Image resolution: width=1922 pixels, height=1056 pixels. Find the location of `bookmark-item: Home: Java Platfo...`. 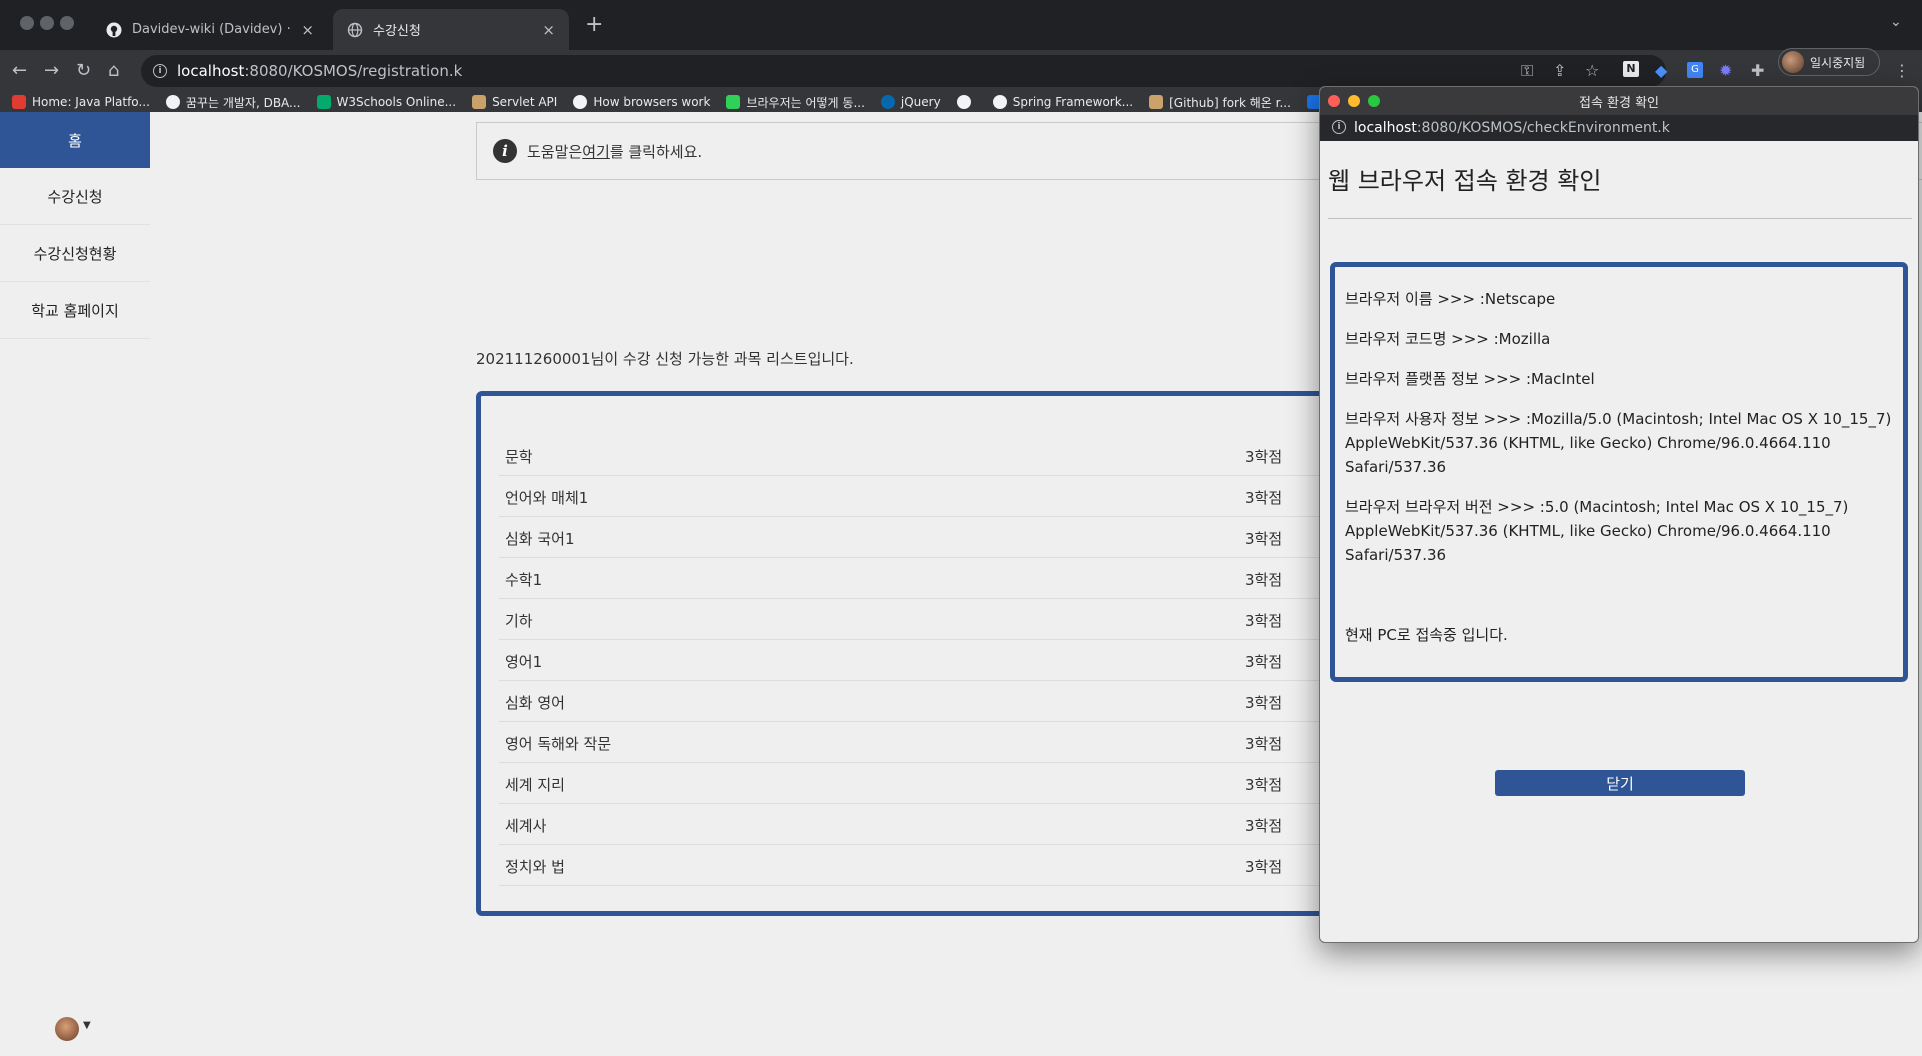

bookmark-item: Home: Java Platfo... is located at coordinates (81, 102).